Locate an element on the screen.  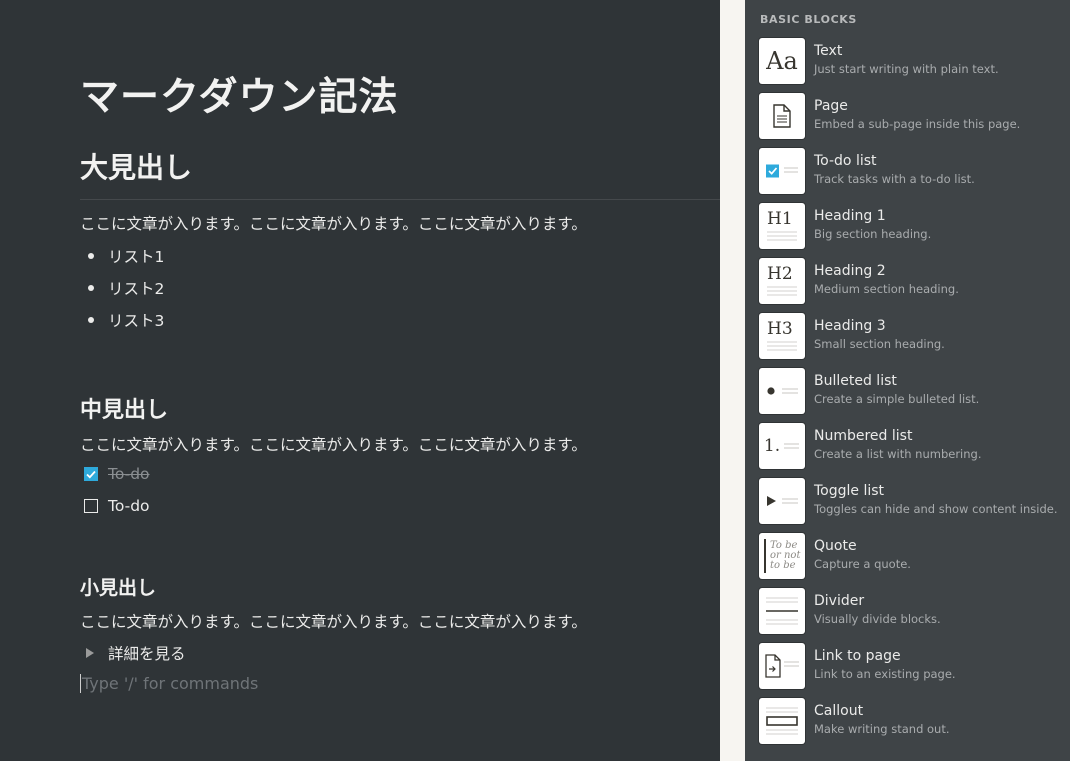
bulleted-list-item: リスト1 is located at coordinates (126, 256).